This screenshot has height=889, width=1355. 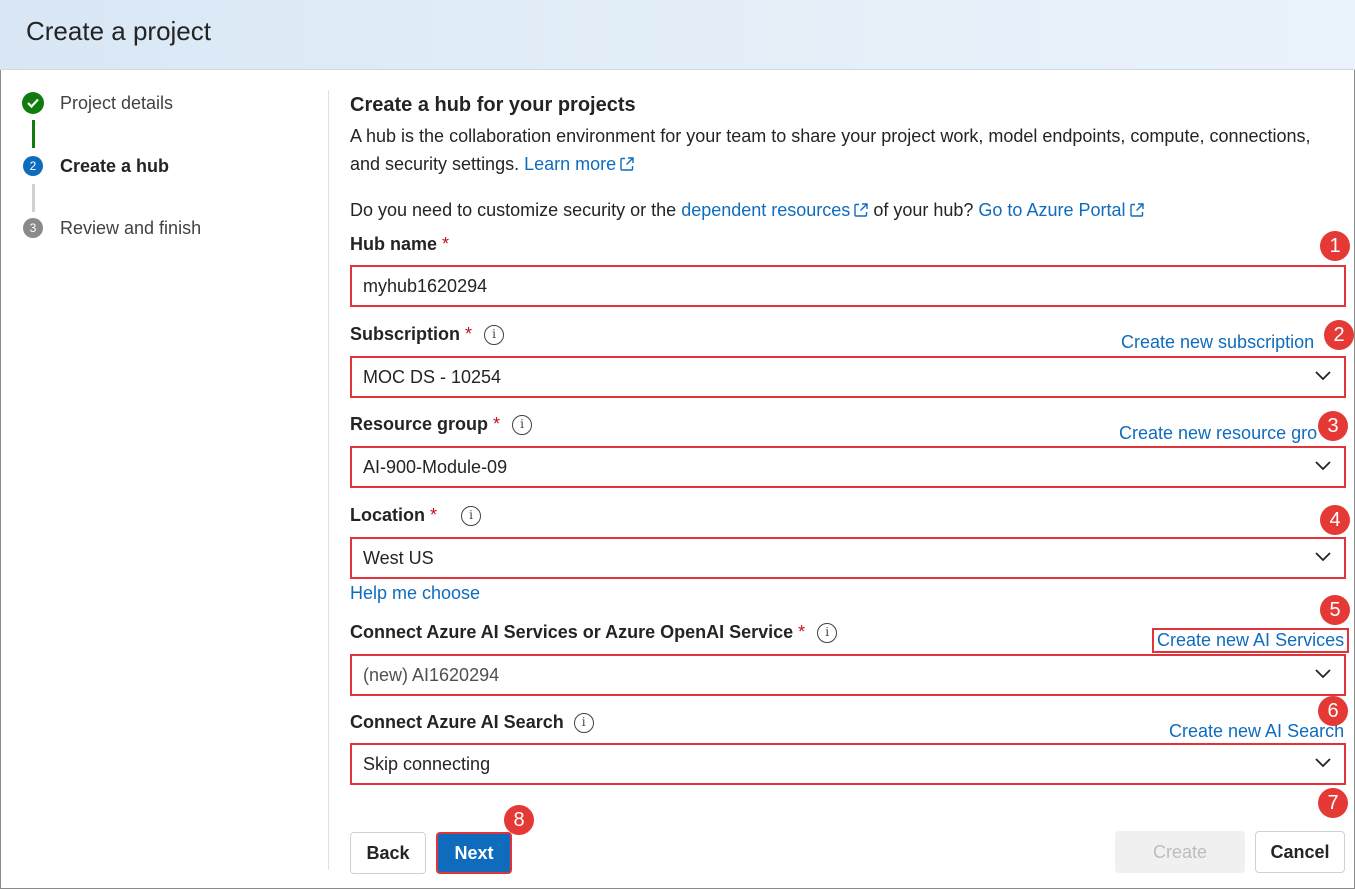 I want to click on customize-prefix: Do you need to customize security or the, so click(x=513, y=210).